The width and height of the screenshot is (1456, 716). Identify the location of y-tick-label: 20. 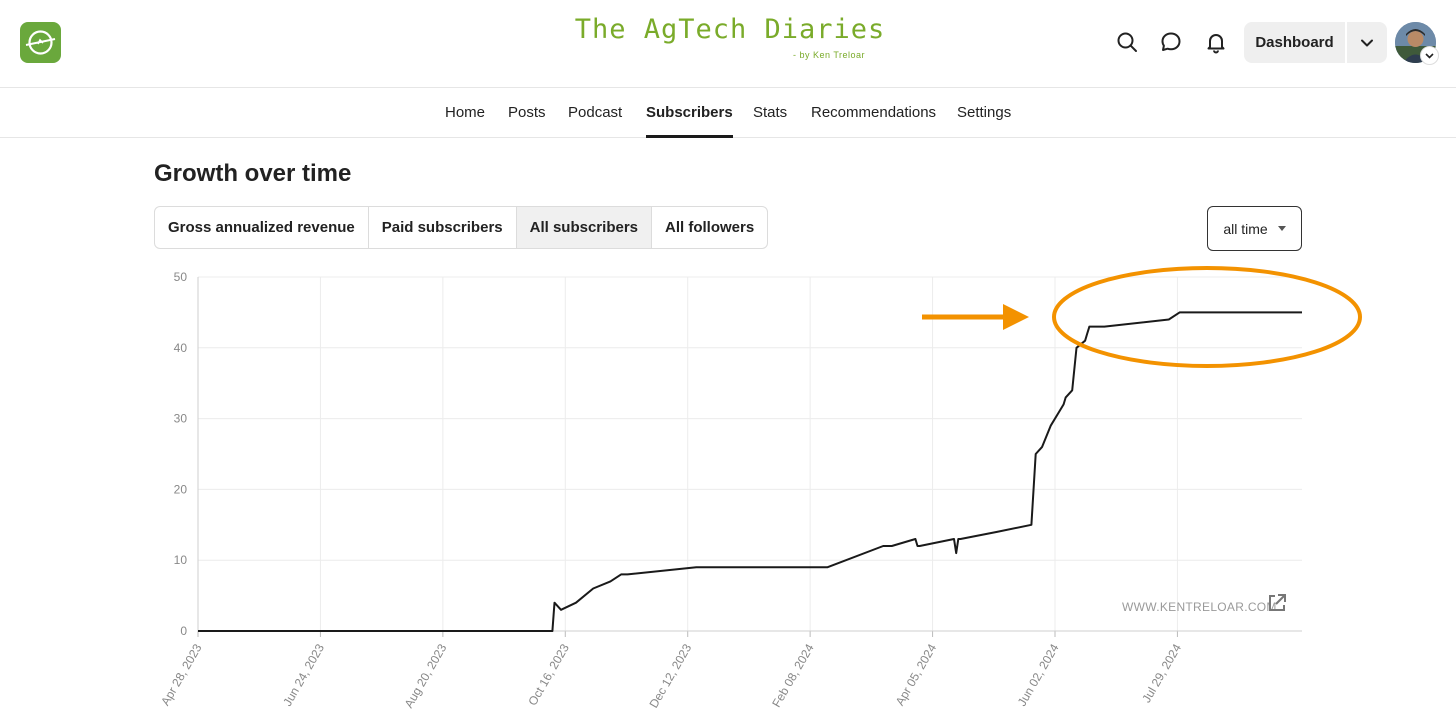
(181, 489).